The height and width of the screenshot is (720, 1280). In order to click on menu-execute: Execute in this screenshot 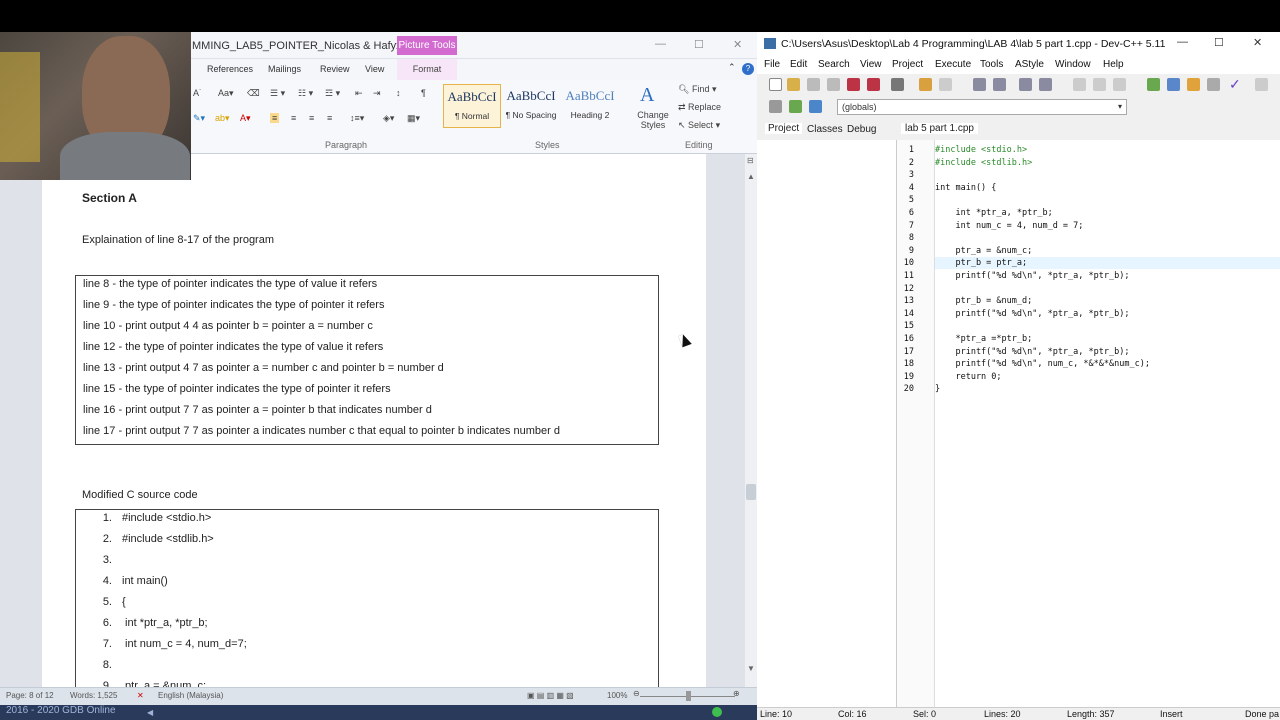, I will do `click(953, 64)`.